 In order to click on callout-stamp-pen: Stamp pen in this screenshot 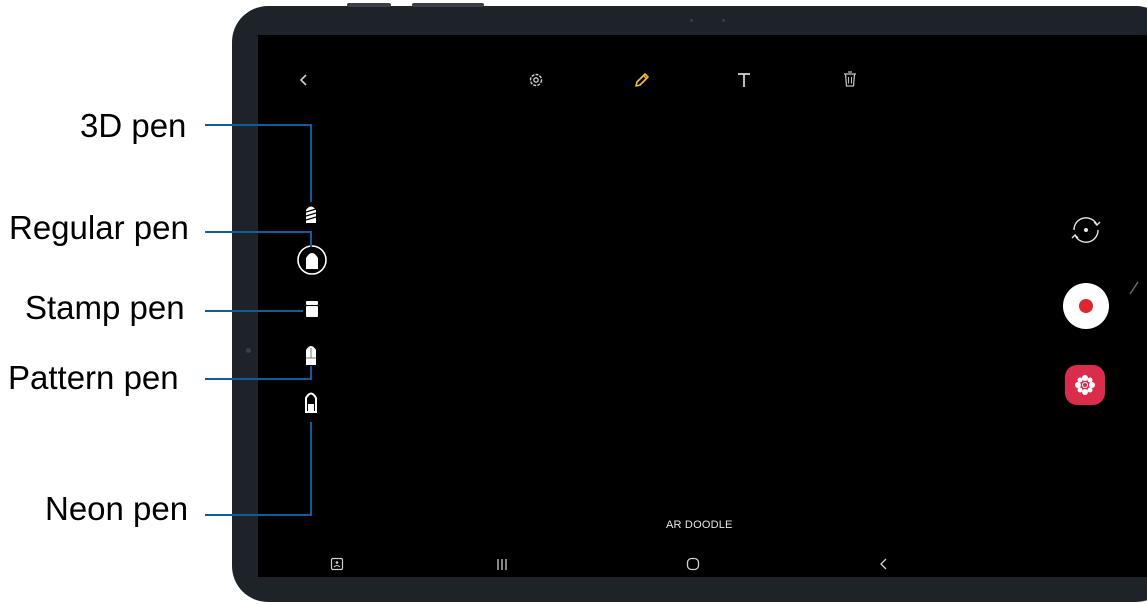, I will do `click(105, 307)`.